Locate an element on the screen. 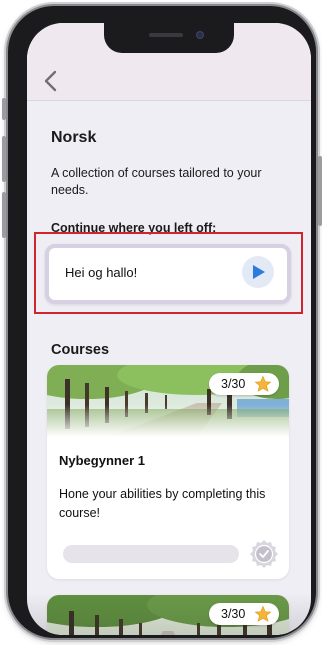 The width and height of the screenshot is (322, 645). back-button is located at coordinates (52, 81).